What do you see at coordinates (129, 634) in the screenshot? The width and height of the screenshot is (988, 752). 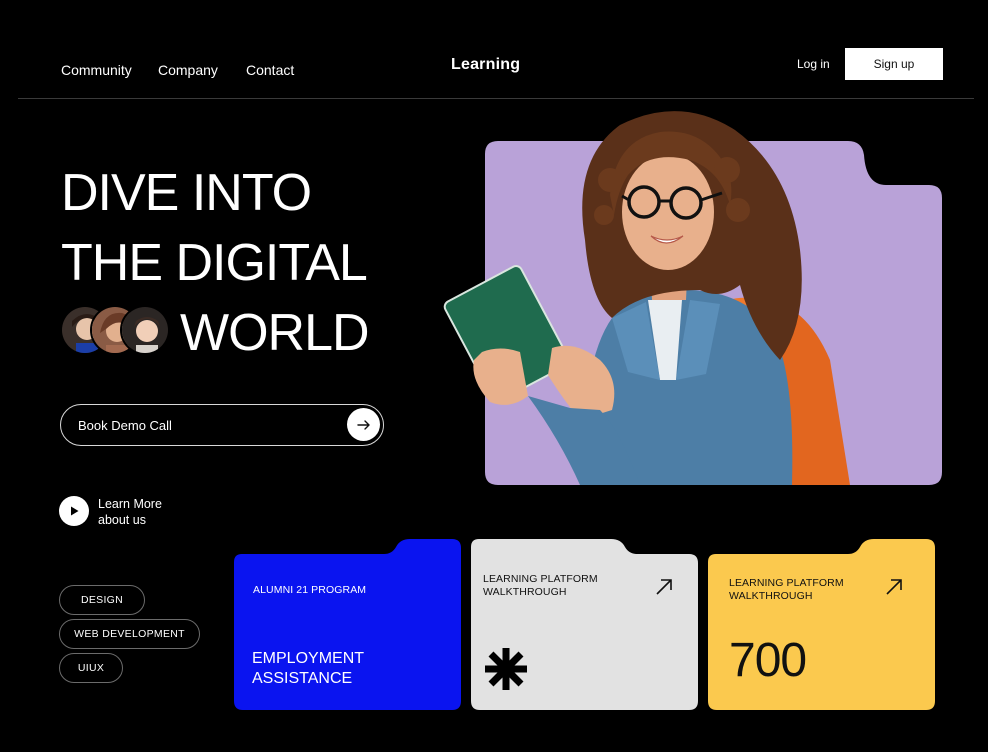 I see `tag-web-development: WEB DEVELOPMENT` at bounding box center [129, 634].